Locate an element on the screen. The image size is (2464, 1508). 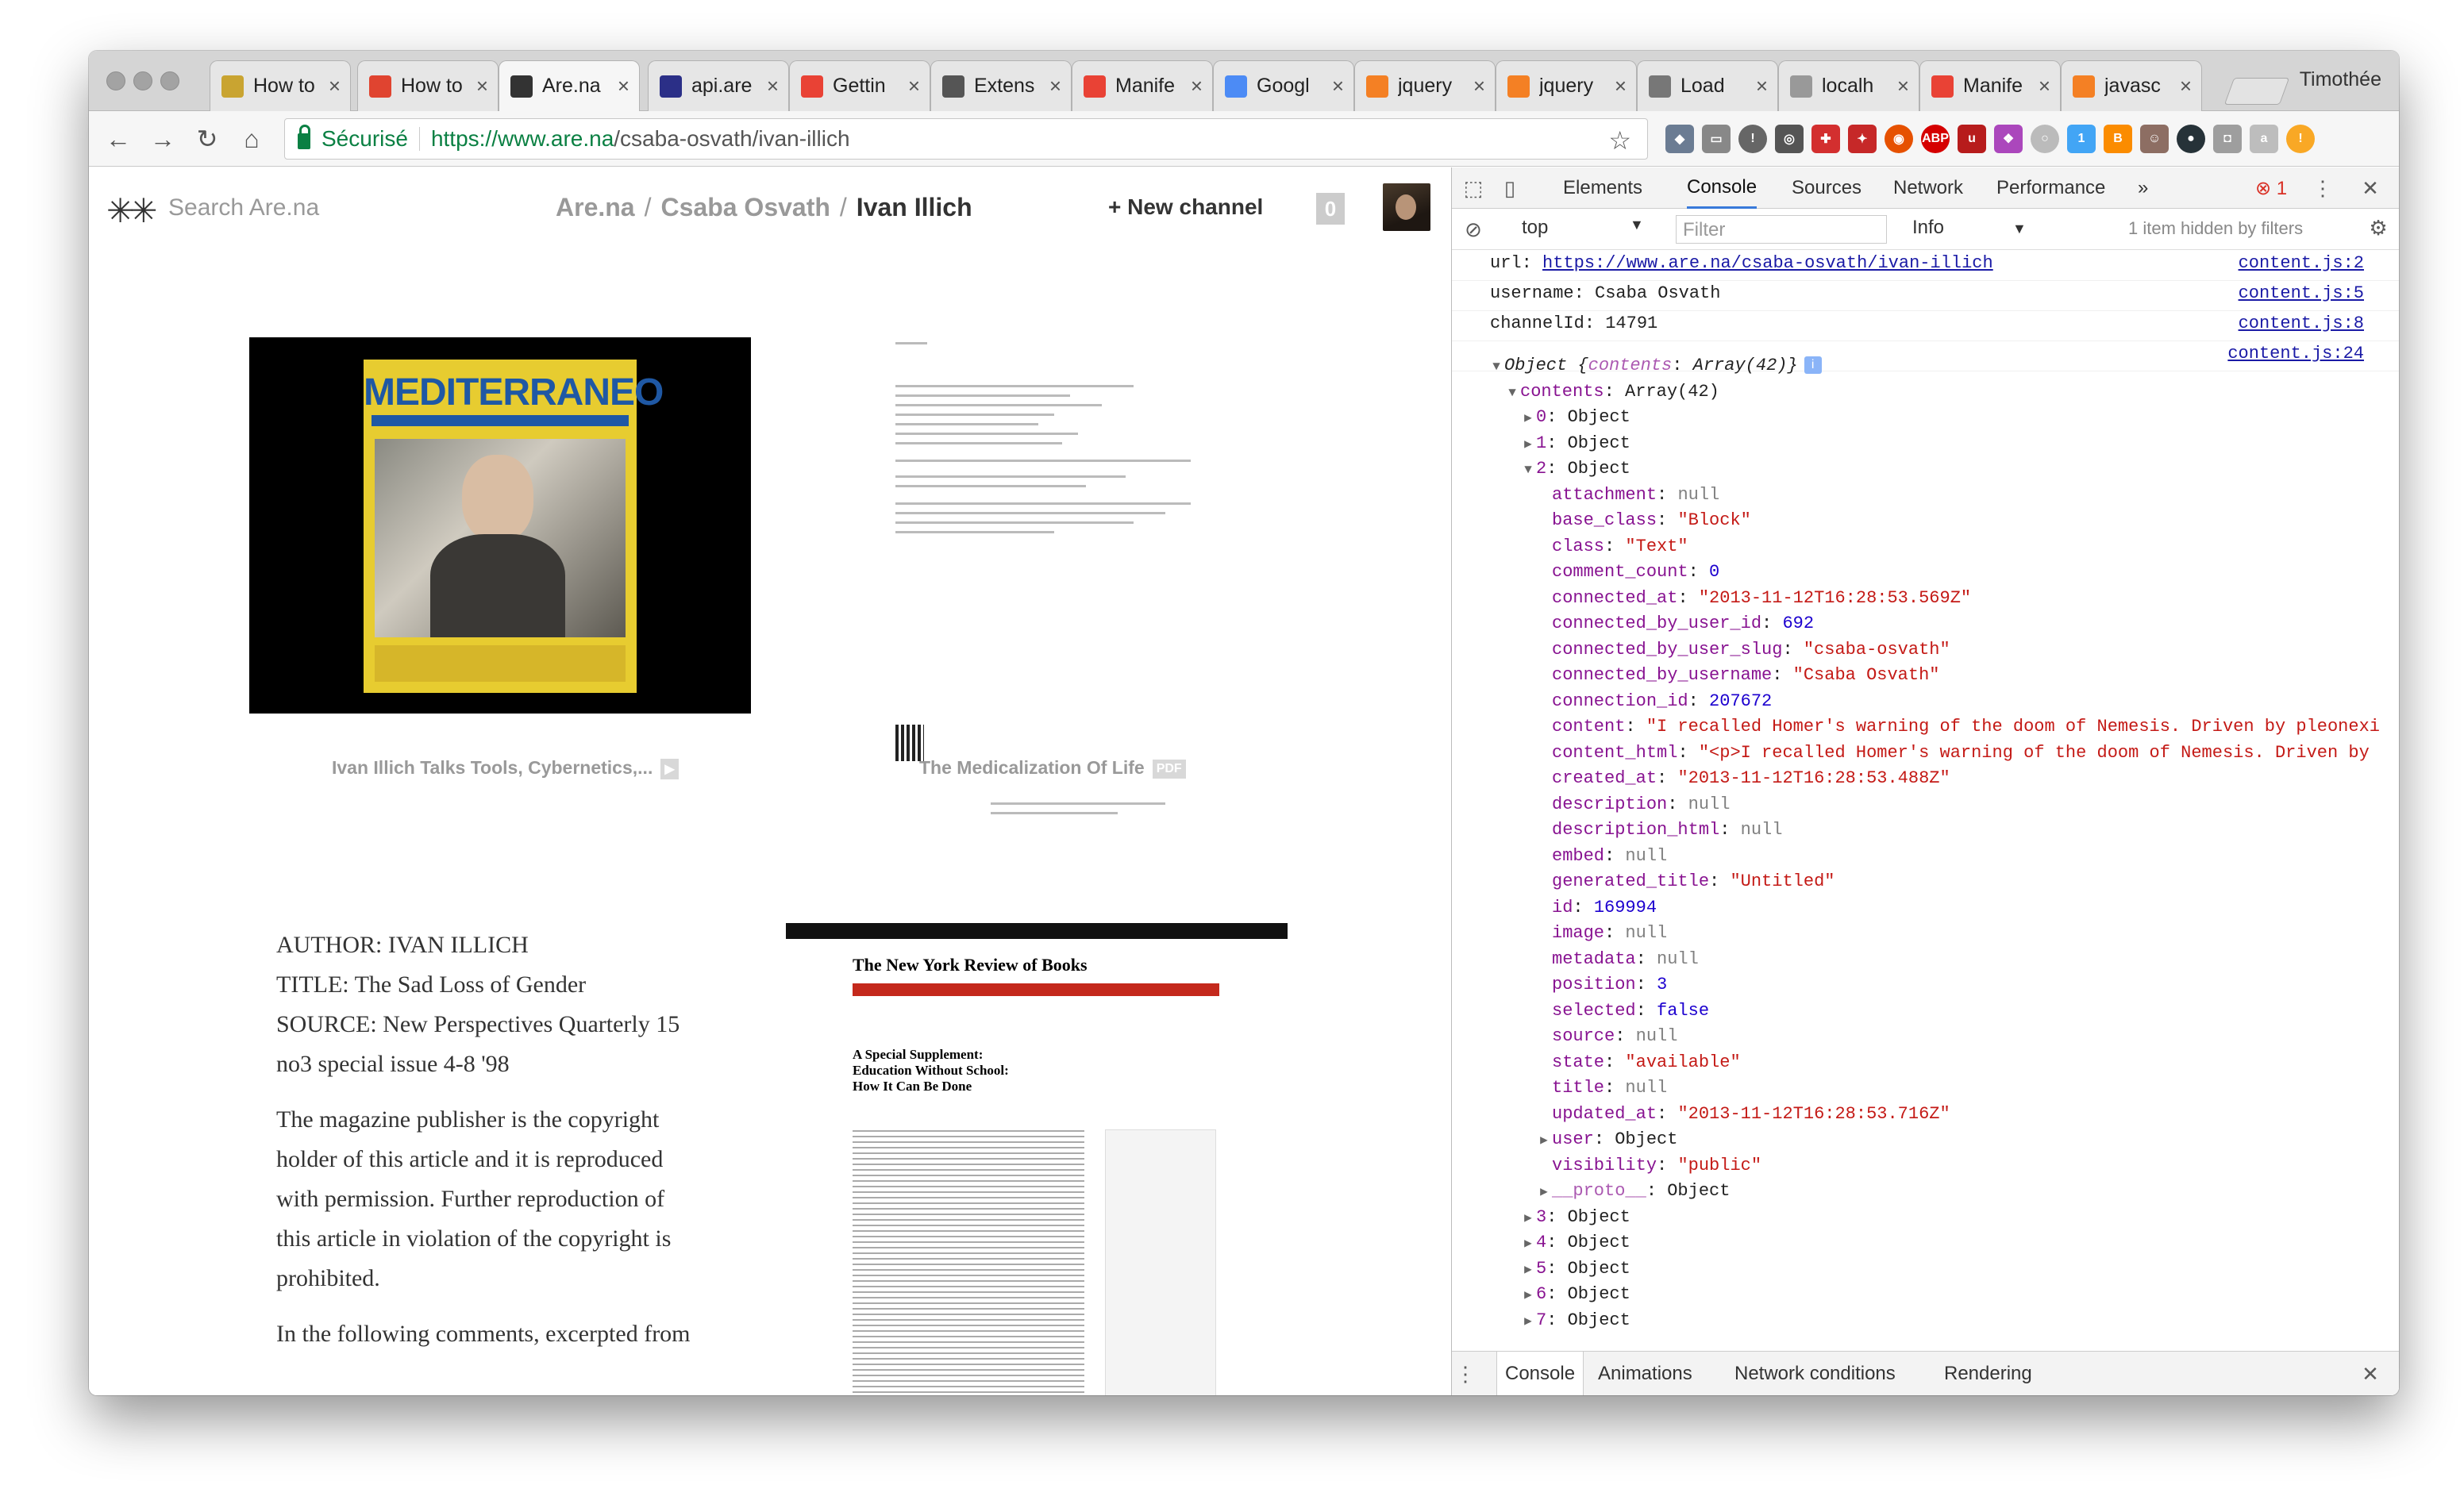
breadcrumb-root: Are.na is located at coordinates (595, 207).